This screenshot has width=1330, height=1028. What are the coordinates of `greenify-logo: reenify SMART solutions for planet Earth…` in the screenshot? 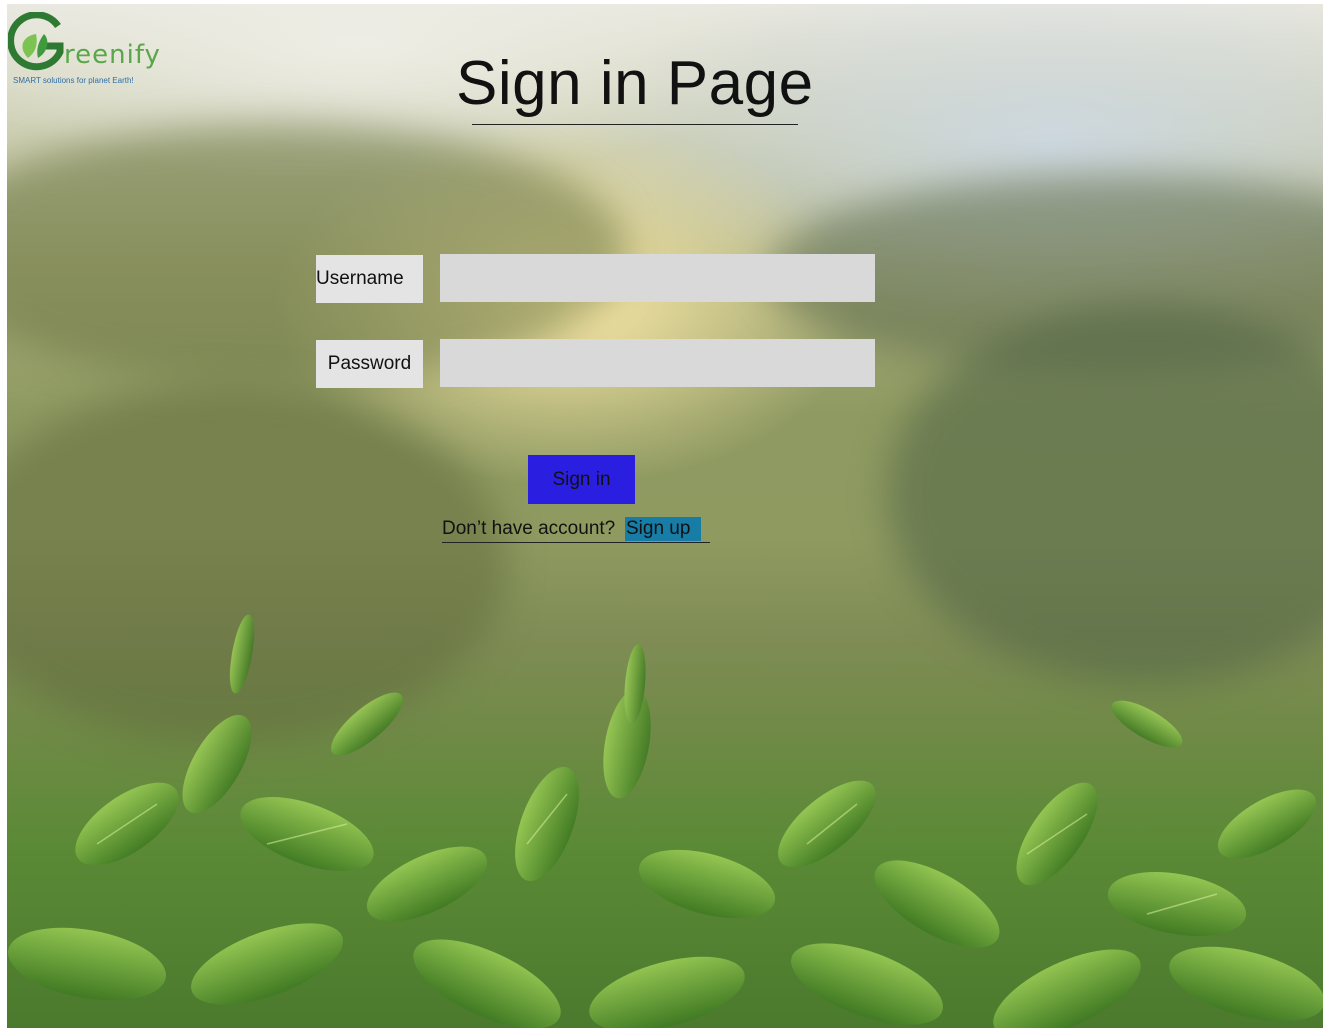 It's located at (88, 52).